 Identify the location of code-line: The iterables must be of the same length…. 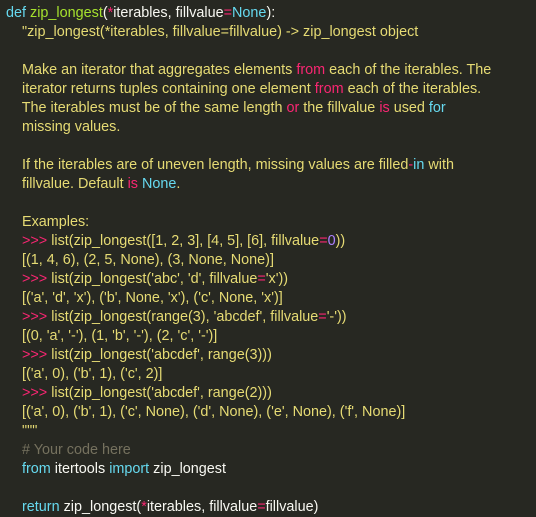
(271, 108).